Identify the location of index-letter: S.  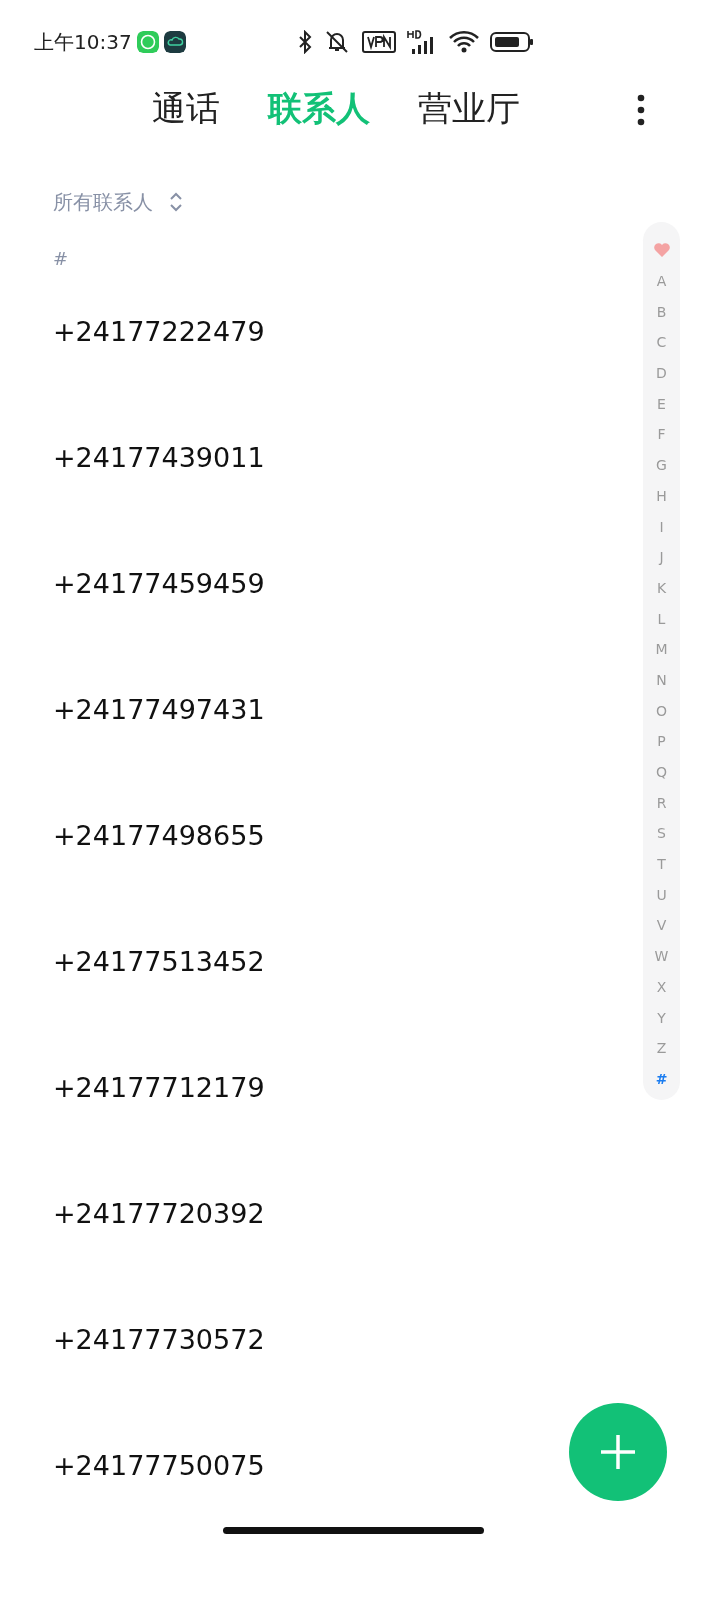
(661, 834).